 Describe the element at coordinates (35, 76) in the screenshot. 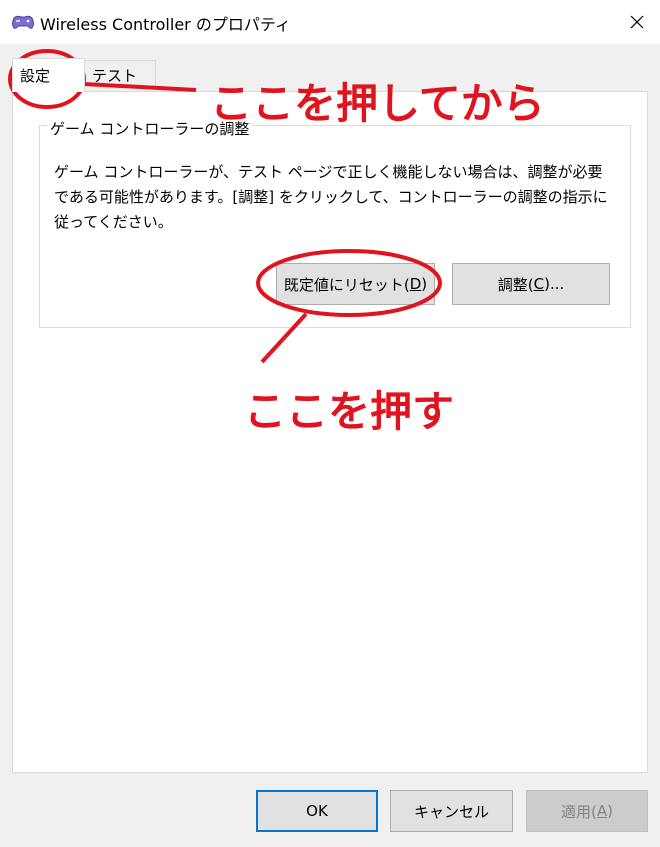

I see `tab-label: 設定` at that location.